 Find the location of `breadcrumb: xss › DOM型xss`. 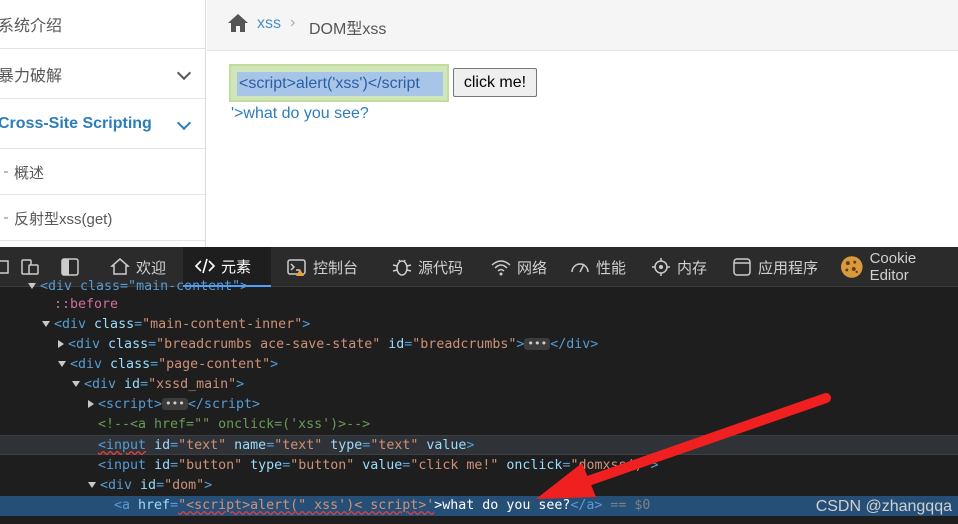

breadcrumb: xss › DOM型xss is located at coordinates (582, 25).